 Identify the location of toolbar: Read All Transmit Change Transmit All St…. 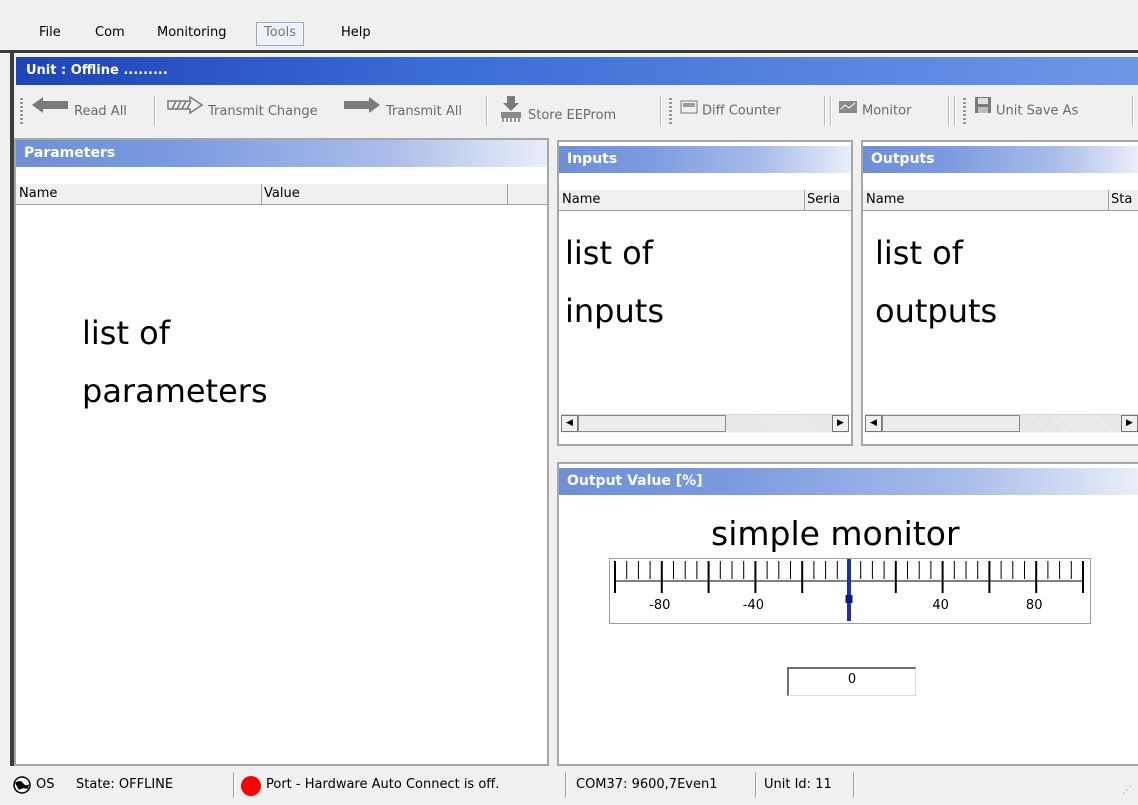
(577, 111).